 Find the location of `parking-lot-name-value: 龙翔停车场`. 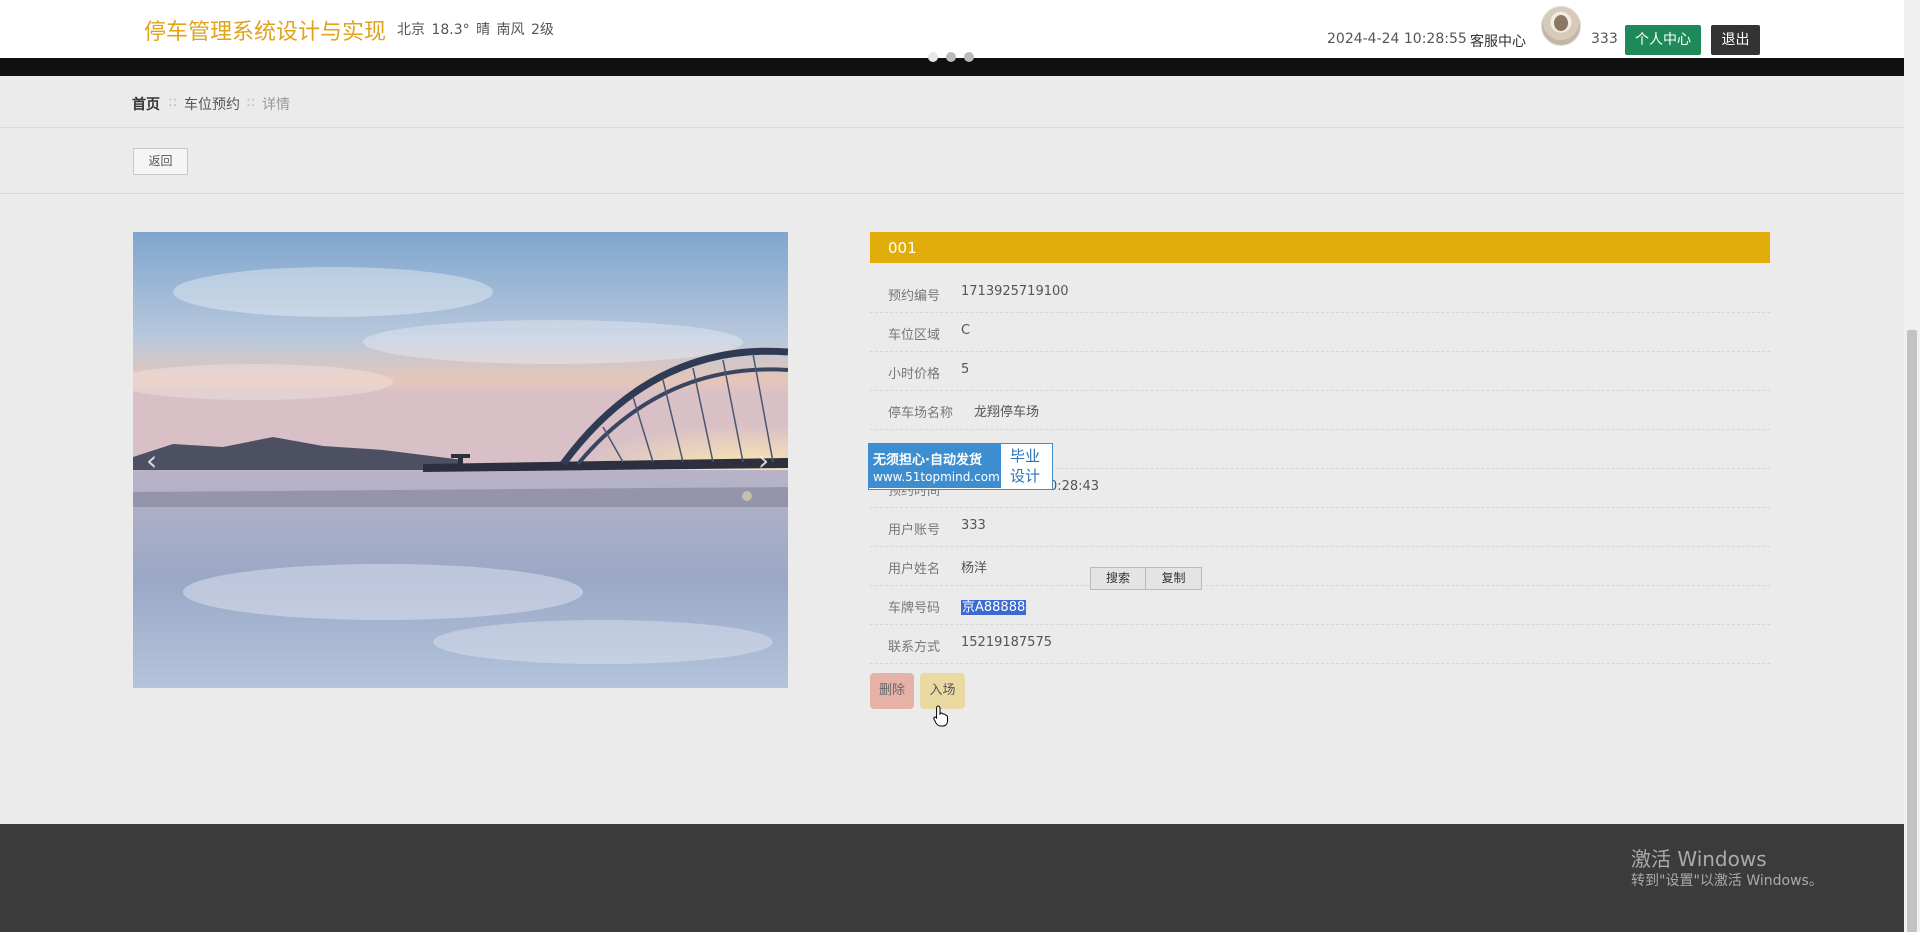

parking-lot-name-value: 龙翔停车场 is located at coordinates (1007, 412).